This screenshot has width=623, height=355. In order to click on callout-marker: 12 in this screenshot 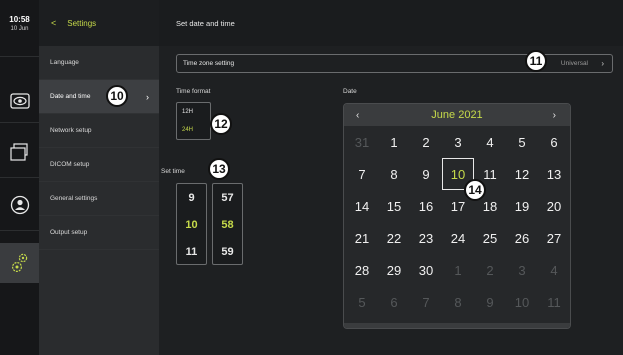, I will do `click(221, 124)`.